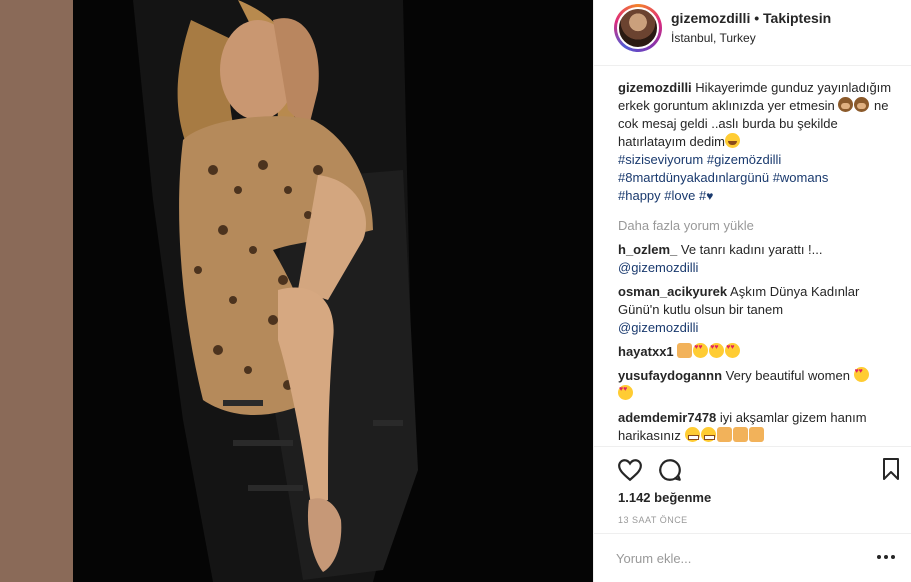 The width and height of the screenshot is (911, 582). What do you see at coordinates (710, 18) in the screenshot?
I see `header-username: gizemozdilli` at bounding box center [710, 18].